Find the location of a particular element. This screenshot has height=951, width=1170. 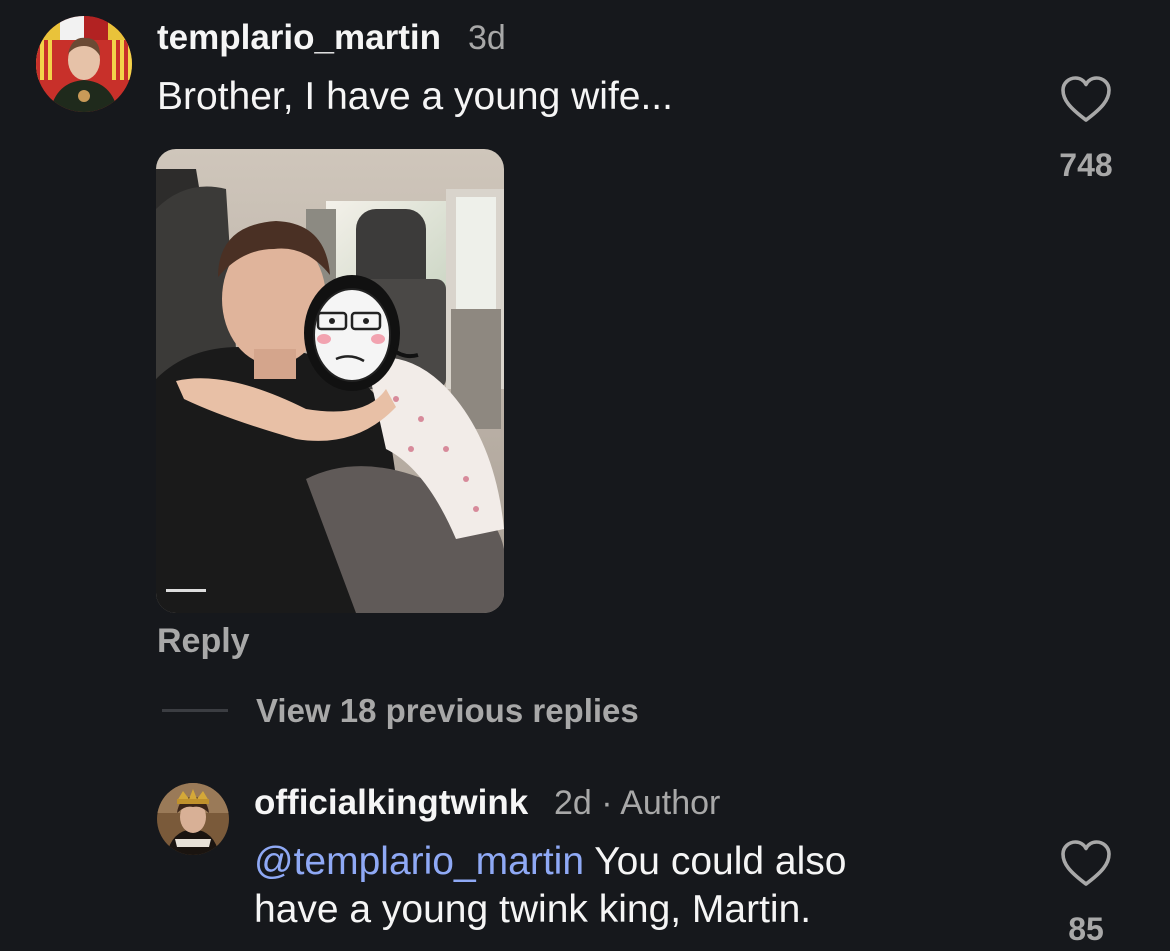

comment-timestamp: 3d is located at coordinates (487, 38).